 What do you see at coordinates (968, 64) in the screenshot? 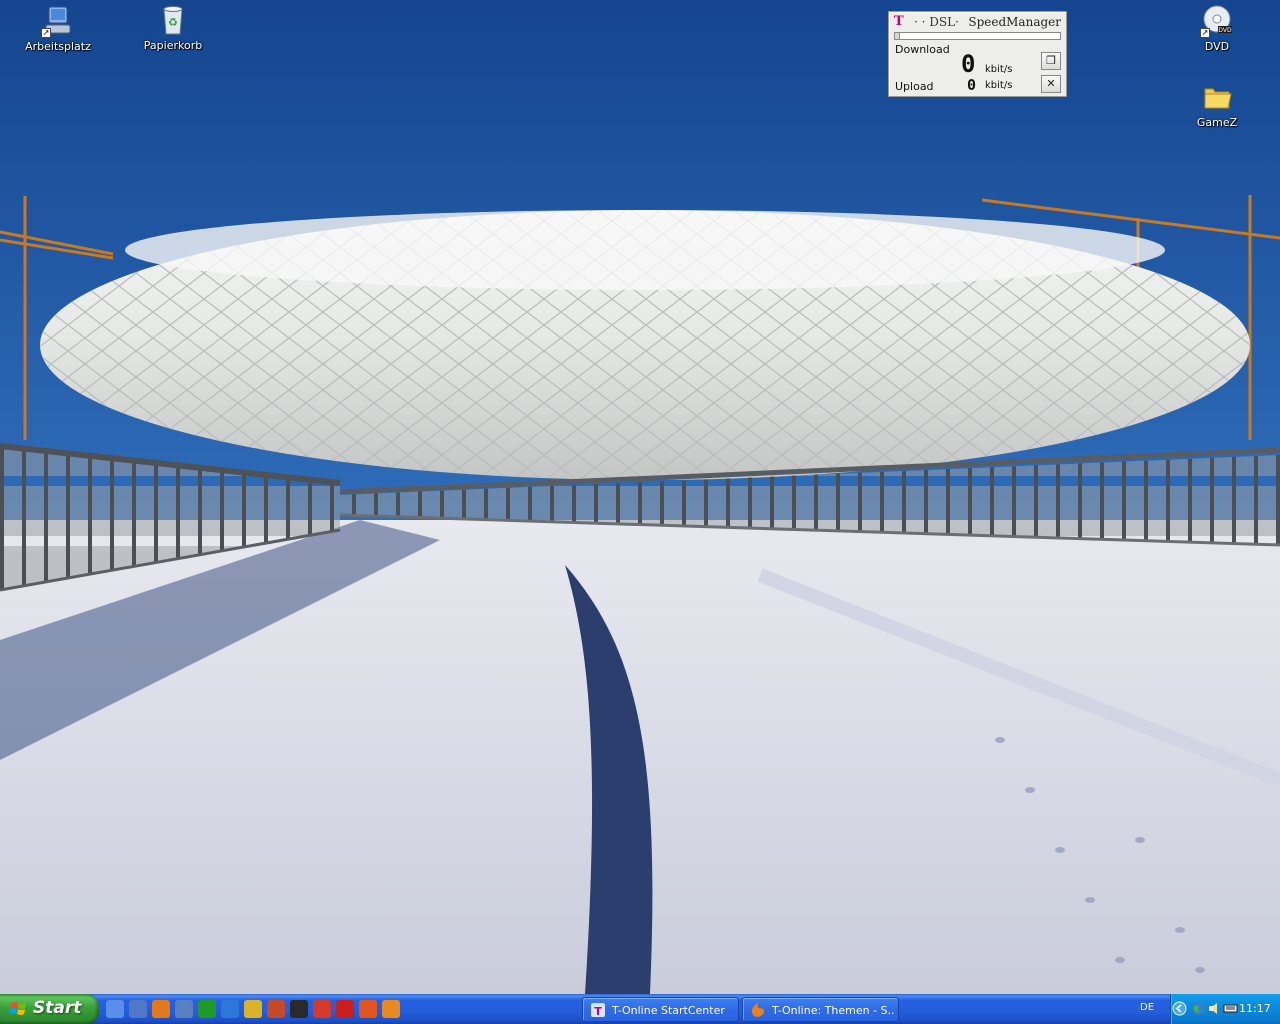
I see `download-value: 0` at bounding box center [968, 64].